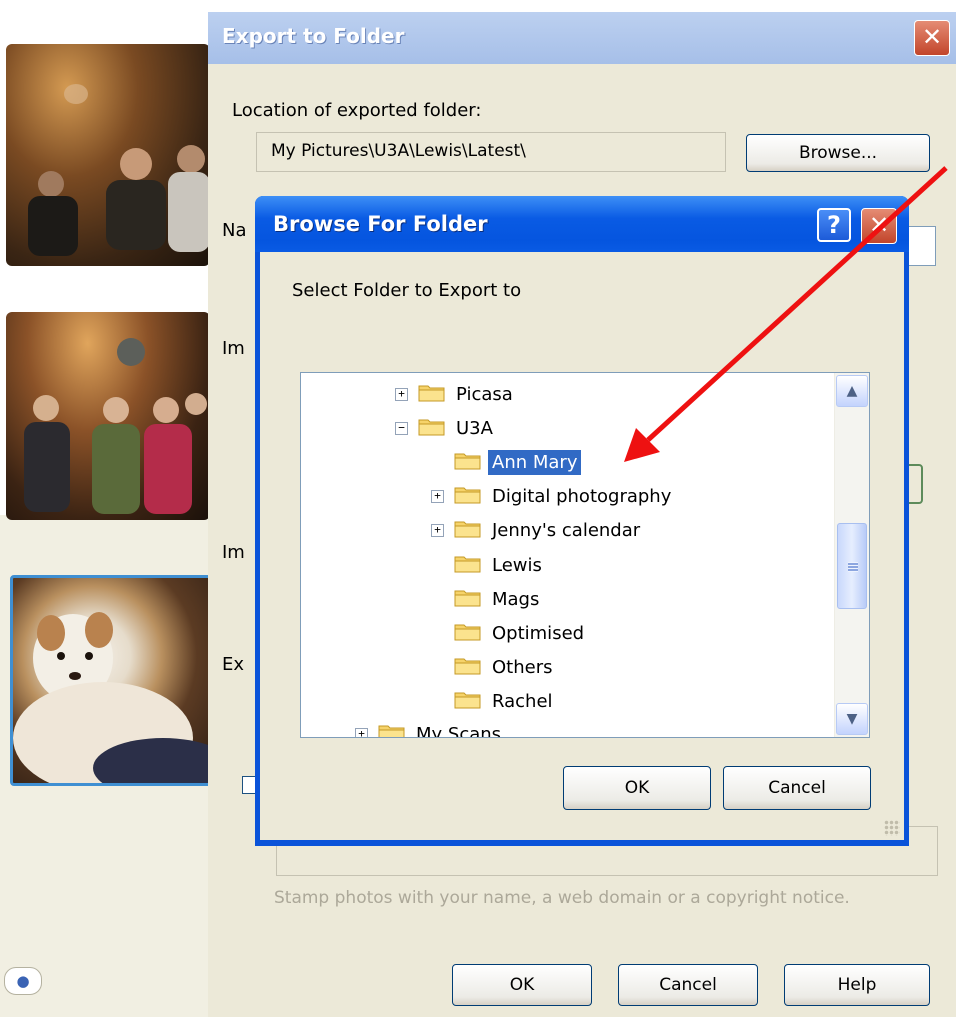  What do you see at coordinates (688, 985) in the screenshot?
I see `export-cancel-button: Cancel` at bounding box center [688, 985].